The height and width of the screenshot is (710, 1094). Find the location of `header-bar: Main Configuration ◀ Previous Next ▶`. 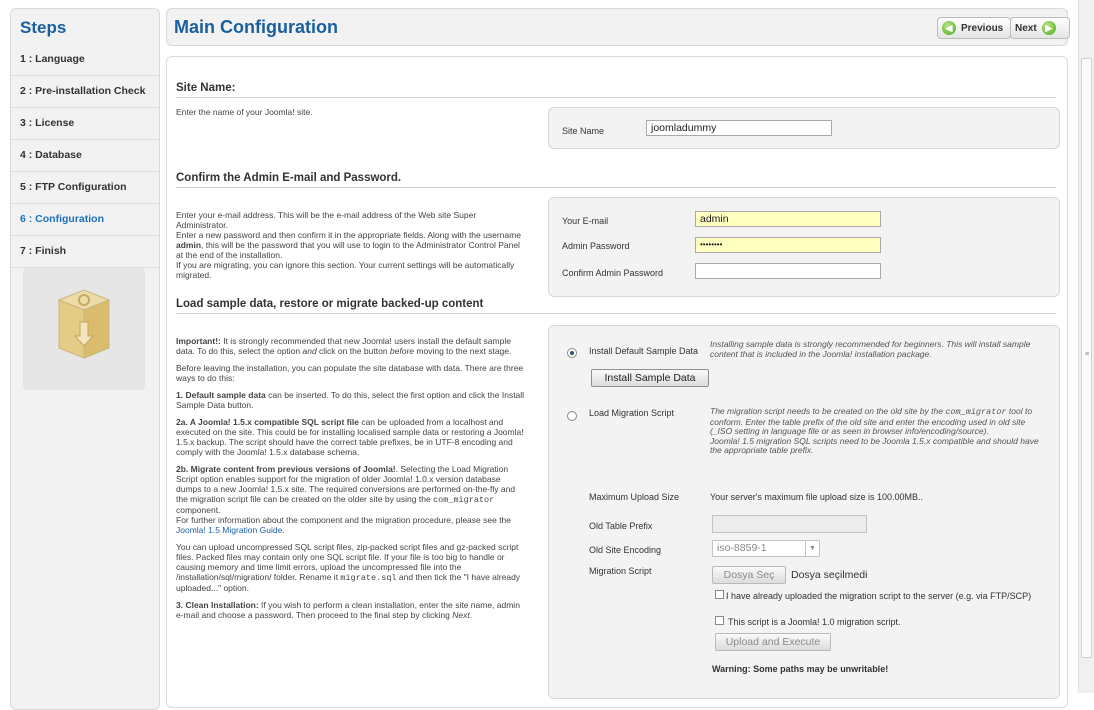

header-bar: Main Configuration ◀ Previous Next ▶ is located at coordinates (618, 27).